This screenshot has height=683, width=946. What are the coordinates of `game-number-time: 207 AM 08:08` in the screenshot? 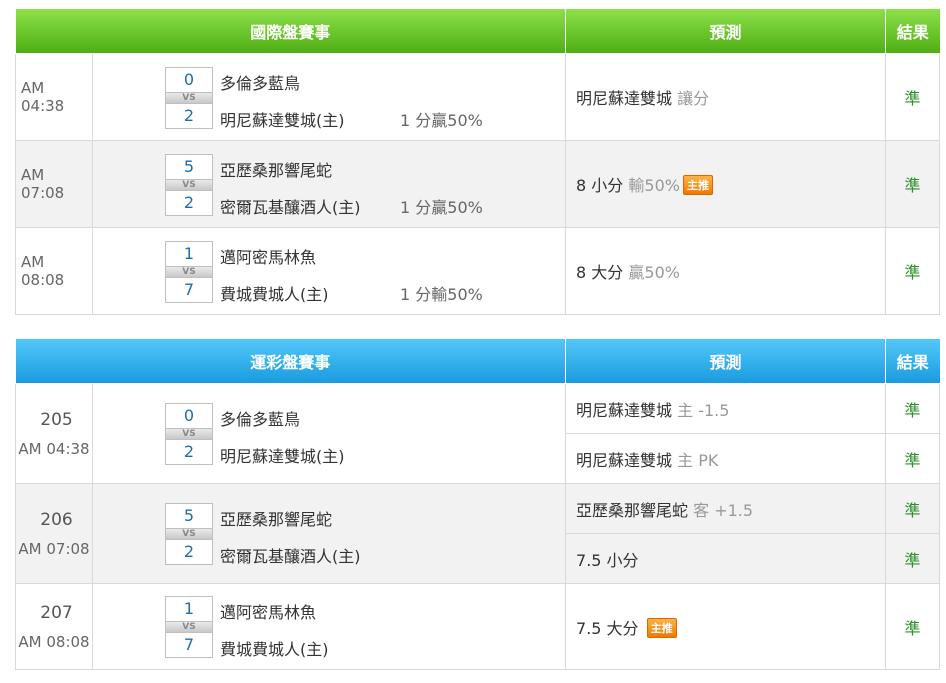 It's located at (54, 626).